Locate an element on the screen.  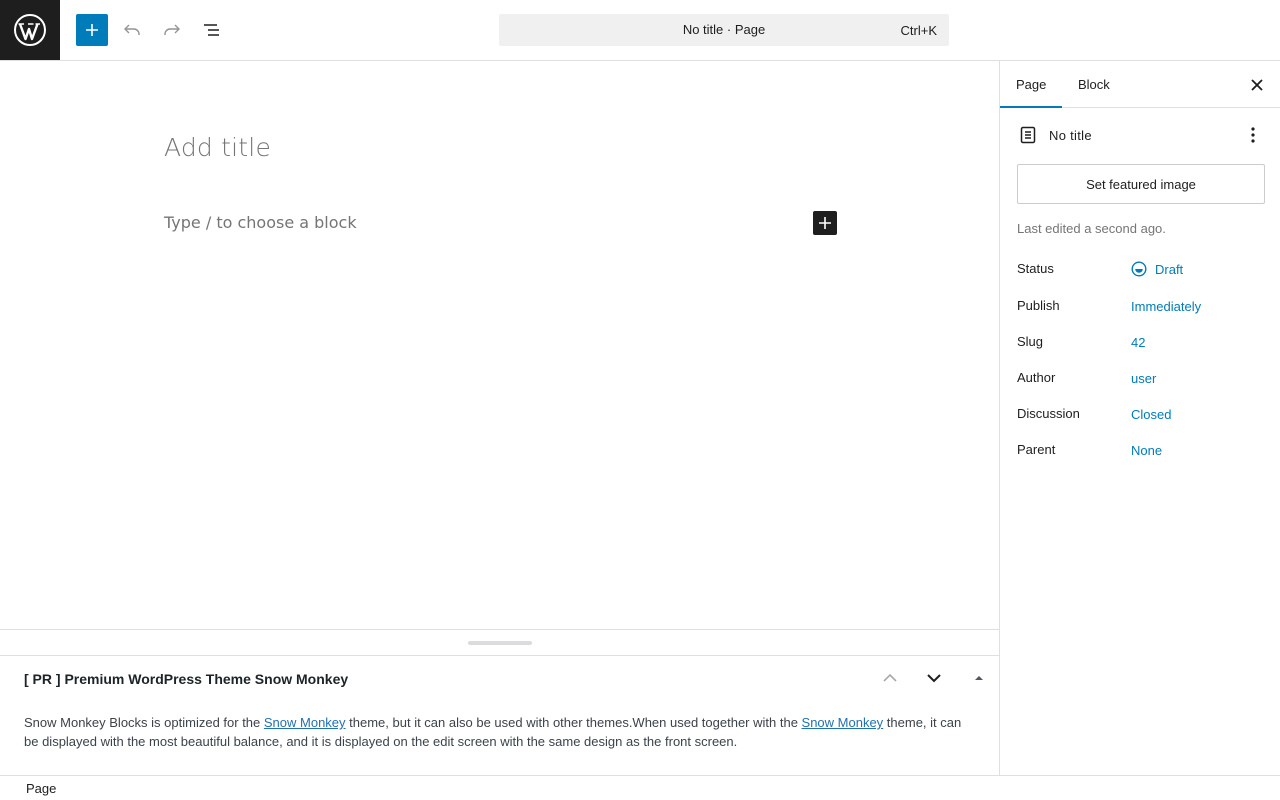
tab-page: Page is located at coordinates (1031, 84).